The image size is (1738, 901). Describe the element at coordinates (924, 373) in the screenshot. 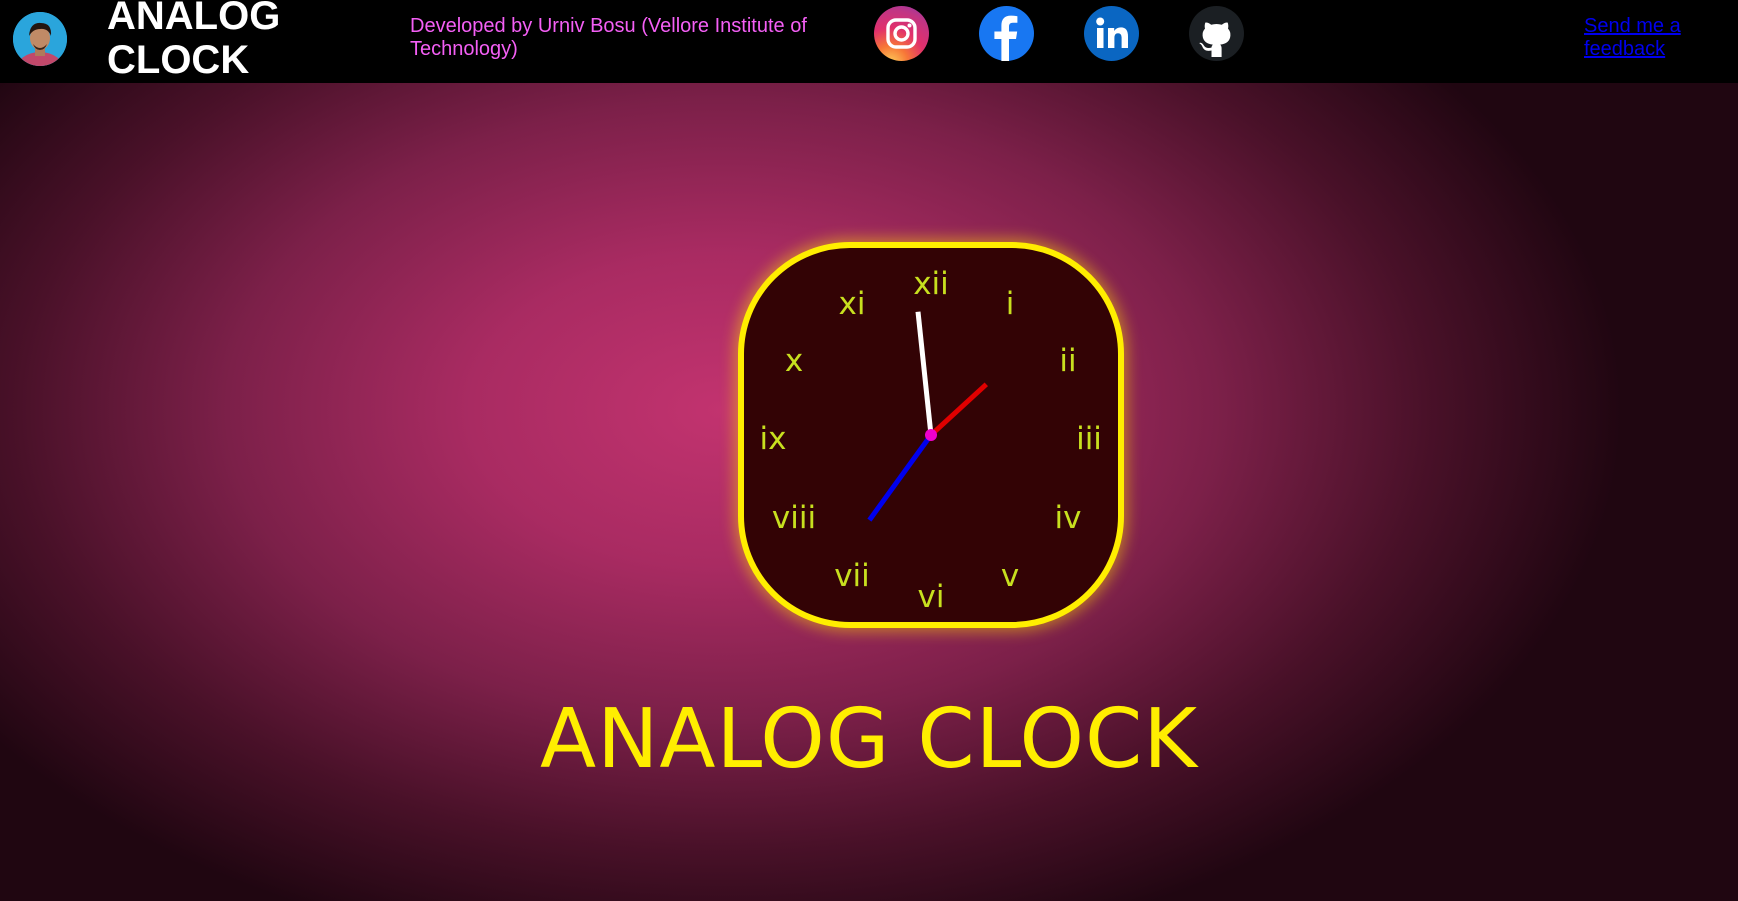

I see `second-hand` at that location.